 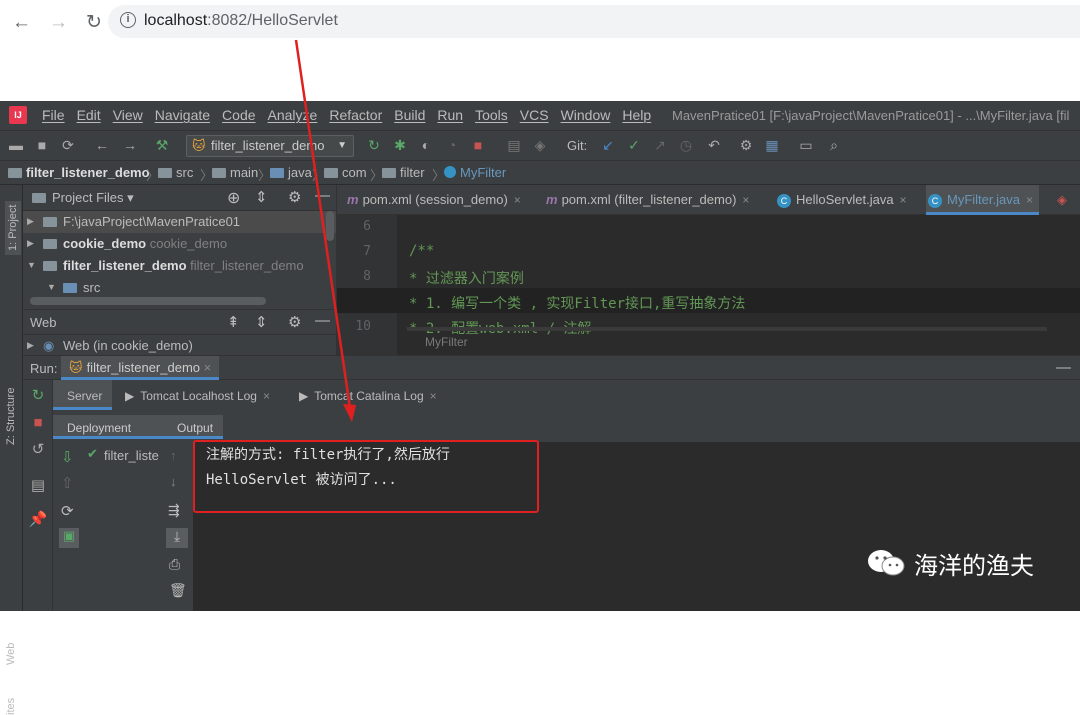 What do you see at coordinates (746, 145) in the screenshot?
I see `wrench-icon: ⚙` at bounding box center [746, 145].